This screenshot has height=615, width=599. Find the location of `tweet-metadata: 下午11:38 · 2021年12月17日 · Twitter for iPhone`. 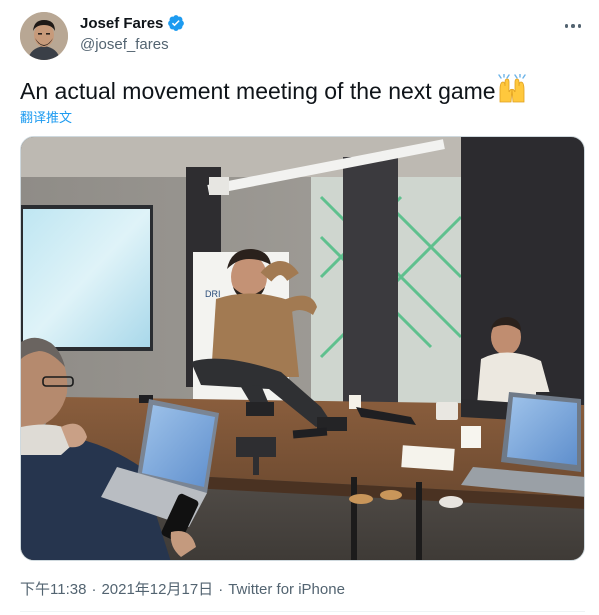

tweet-metadata: 下午11:38 · 2021年12月17日 · Twitter for iPhone is located at coordinates (182, 588).